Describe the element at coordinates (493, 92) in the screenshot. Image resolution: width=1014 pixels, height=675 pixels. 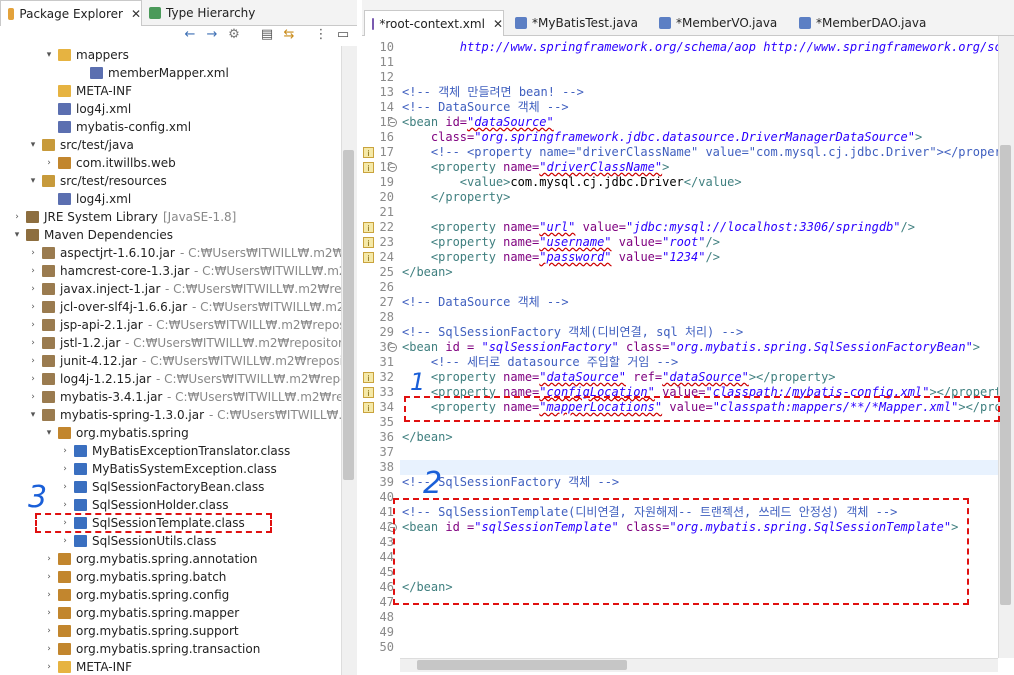
I see `code-line: <!-- 객체 만들려면 bean! -->` at that location.